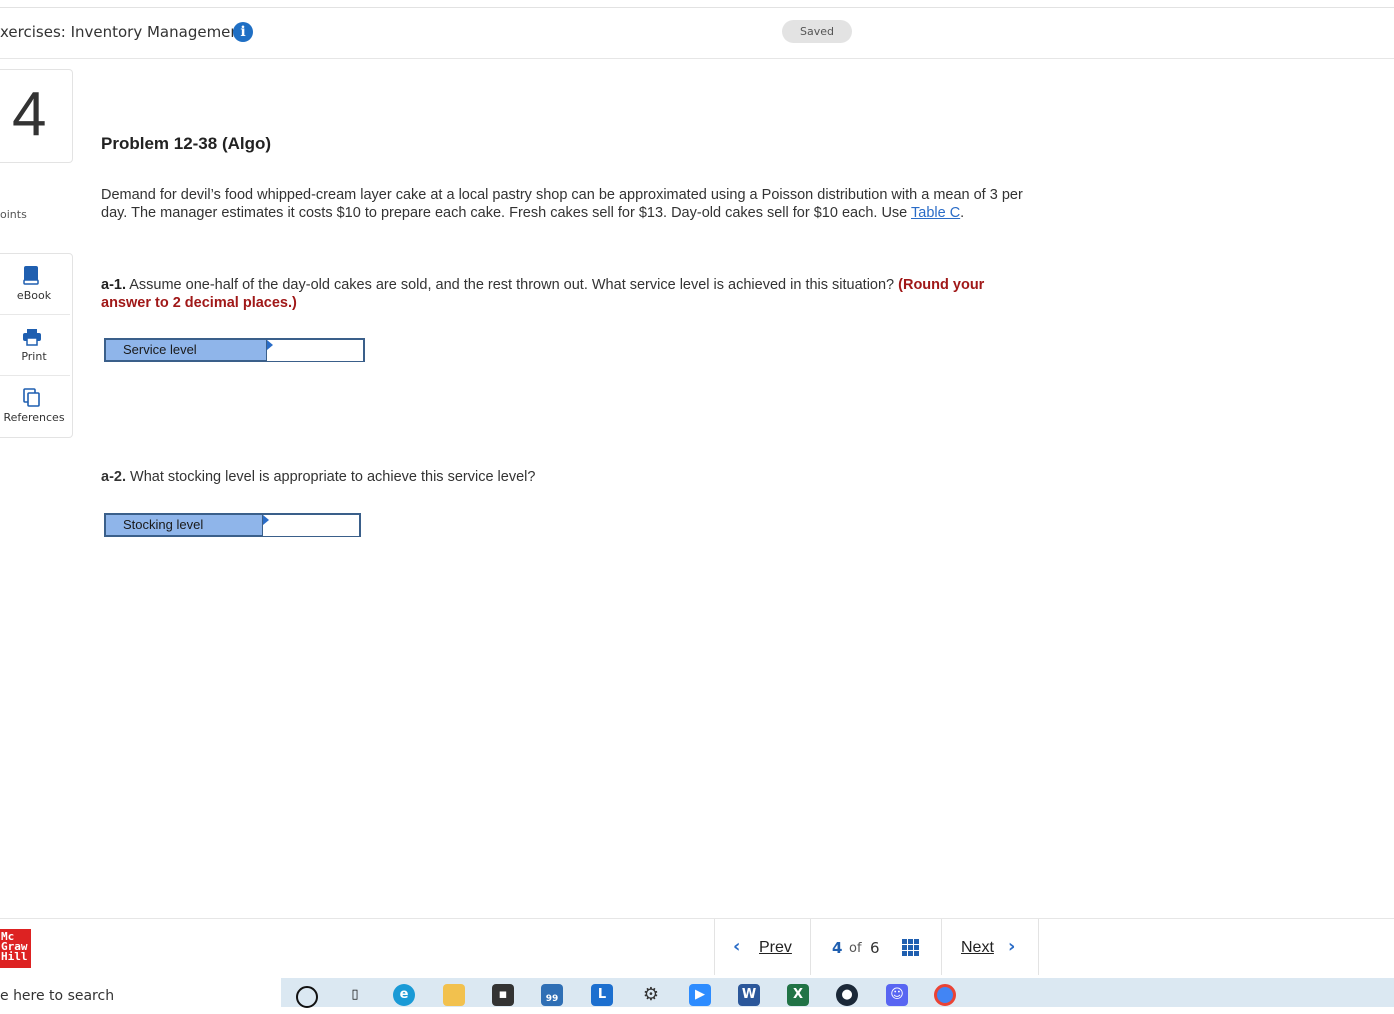 The width and height of the screenshot is (1394, 1014). What do you see at coordinates (503, 995) in the screenshot?
I see `store-icon: ▪` at bounding box center [503, 995].